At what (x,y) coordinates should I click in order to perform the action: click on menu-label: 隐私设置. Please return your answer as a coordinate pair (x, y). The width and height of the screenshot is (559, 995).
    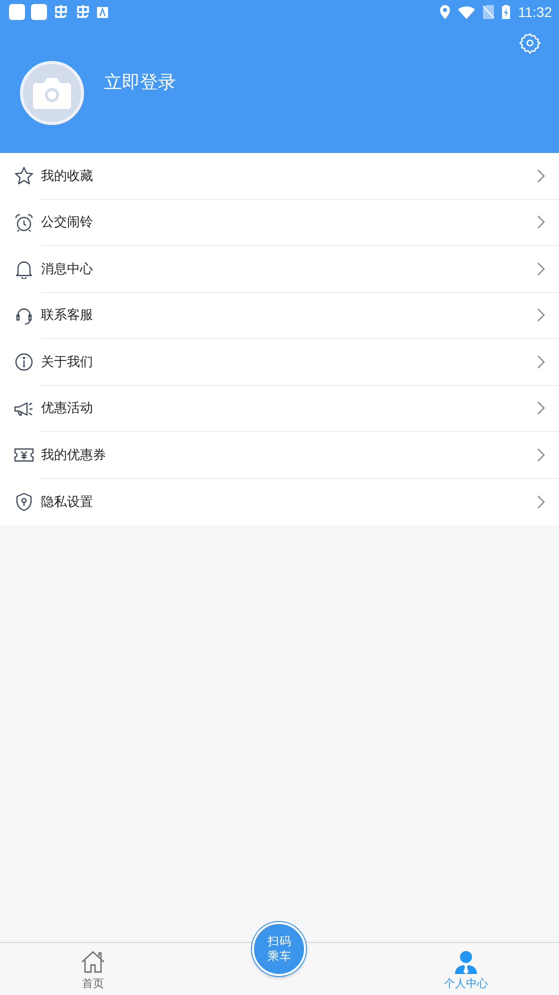
    Looking at the image, I should click on (67, 502).